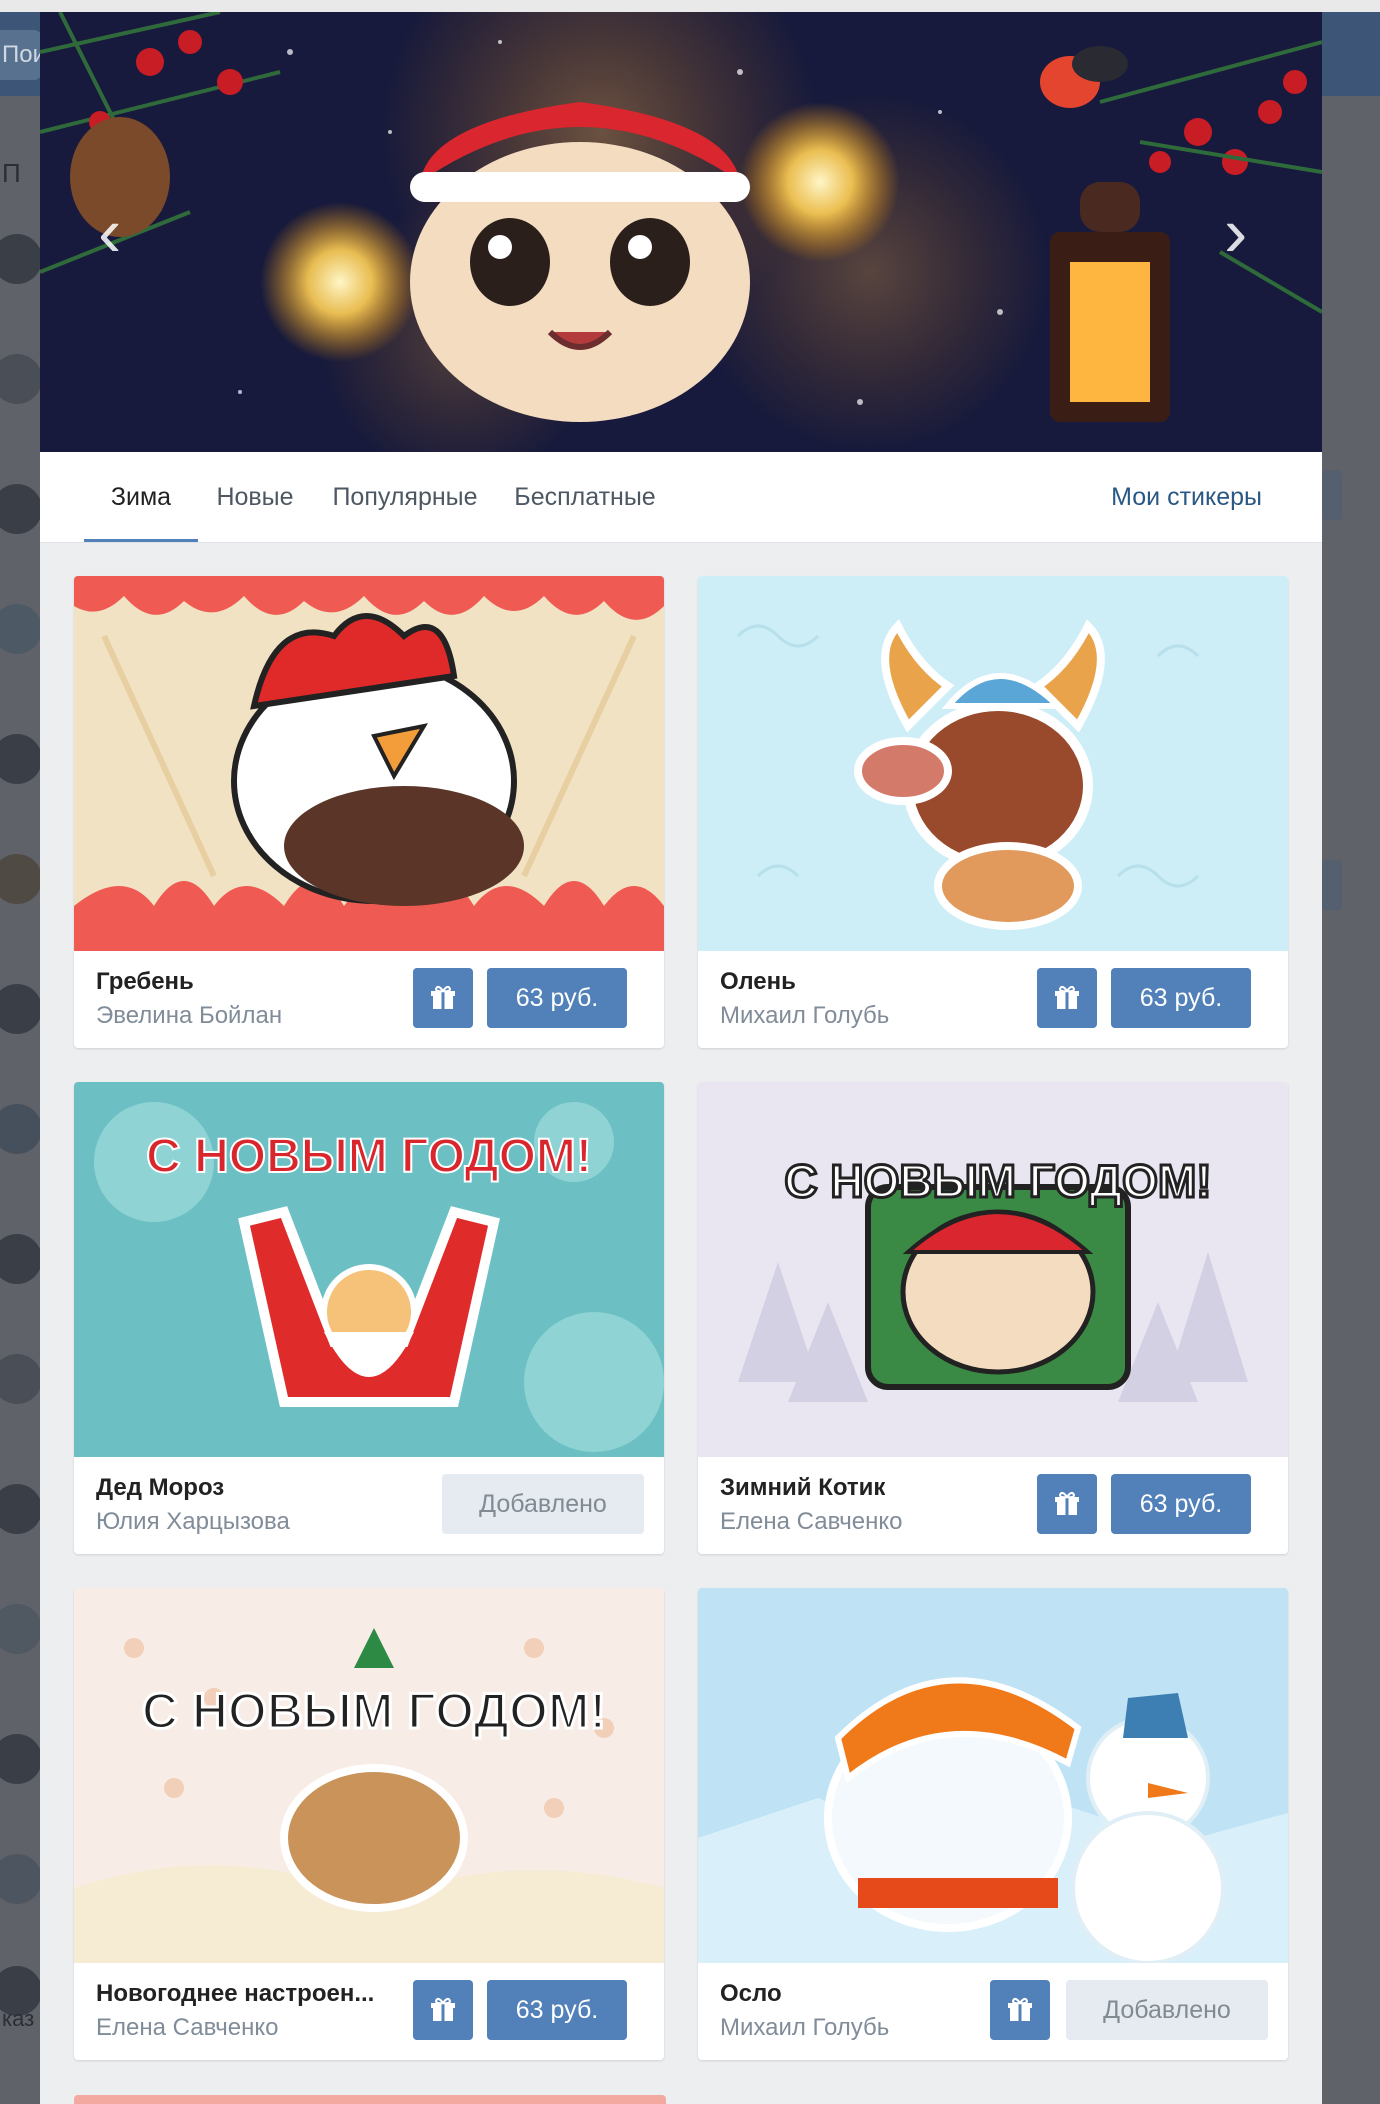 This screenshot has height=2104, width=1380. I want to click on pack-title: Осло, so click(751, 1994).